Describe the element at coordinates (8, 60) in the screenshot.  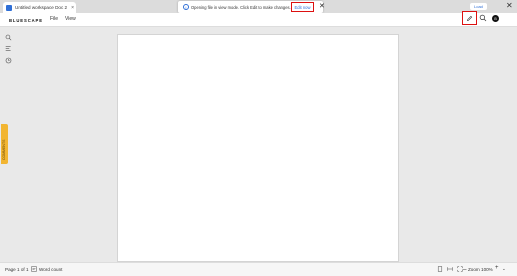
I see `history-icon` at that location.